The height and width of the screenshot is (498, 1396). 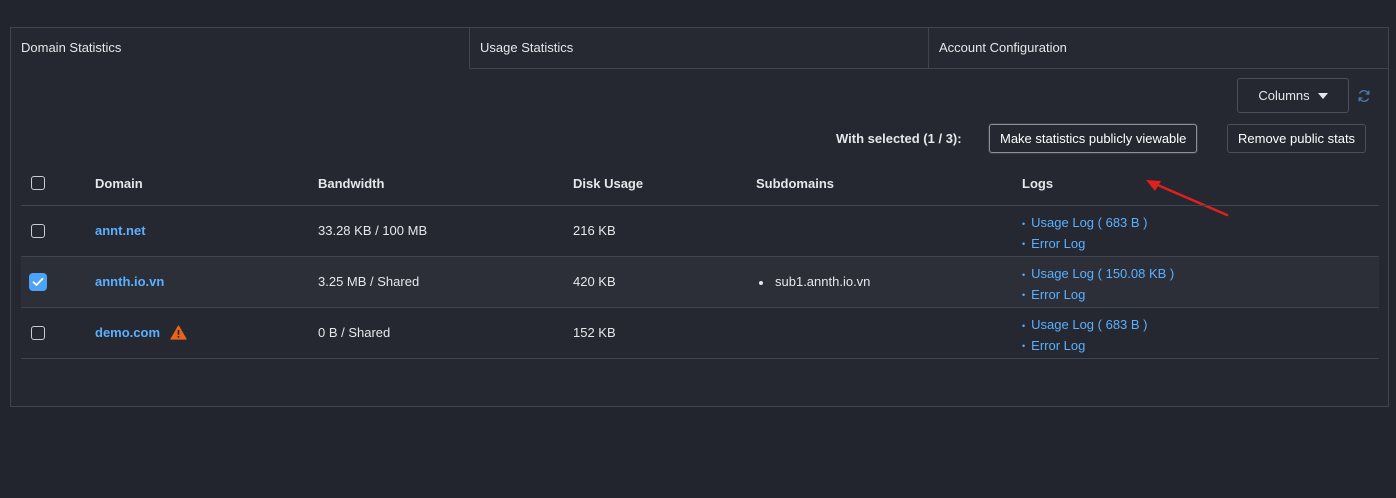 I want to click on disk-usage-value: 152 KB, so click(x=594, y=332).